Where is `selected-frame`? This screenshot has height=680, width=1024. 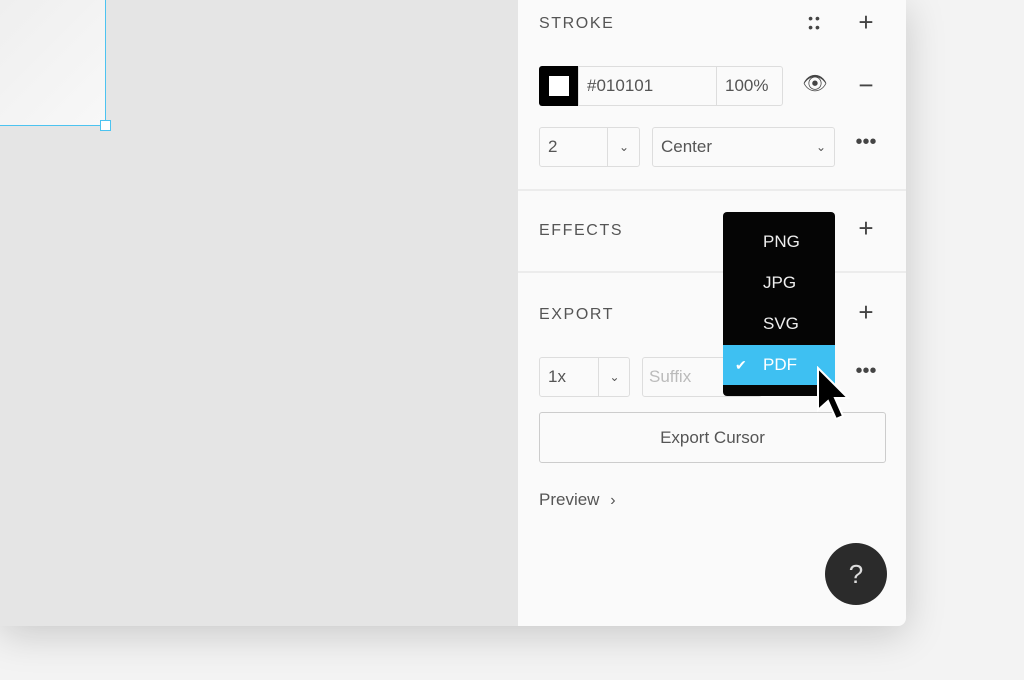
selected-frame is located at coordinates (53, 63).